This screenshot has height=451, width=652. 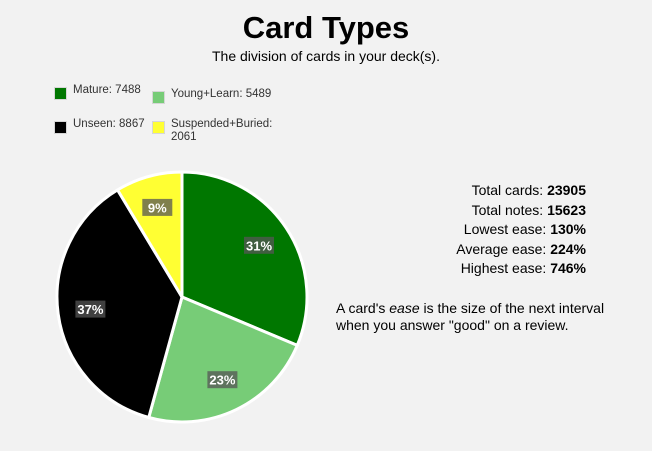 What do you see at coordinates (326, 56) in the screenshot?
I see `chart-subtitle: The division of cards in your deck(s).` at bounding box center [326, 56].